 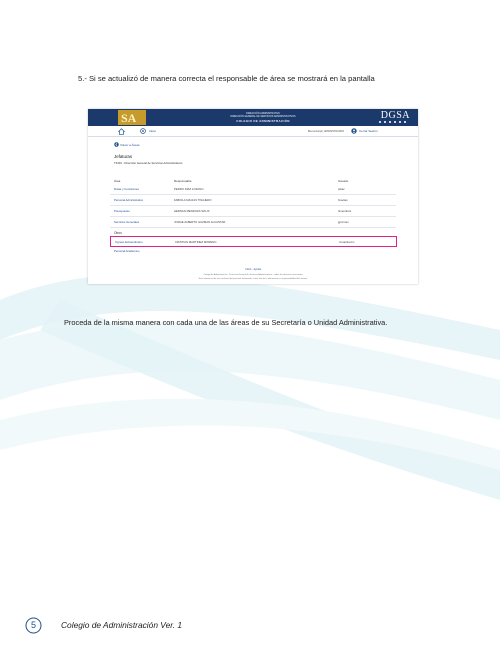 I want to click on area-link: Personal Administrativo, so click(x=128, y=200).